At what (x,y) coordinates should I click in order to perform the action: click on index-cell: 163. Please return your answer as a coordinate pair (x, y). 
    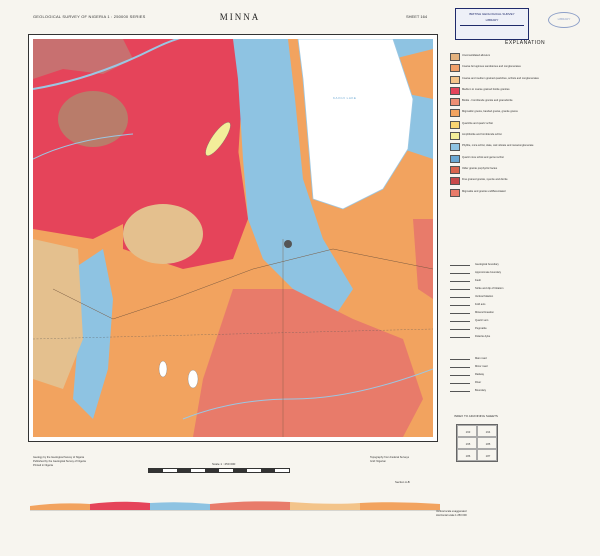
    Looking at the image, I should click on (467, 431).